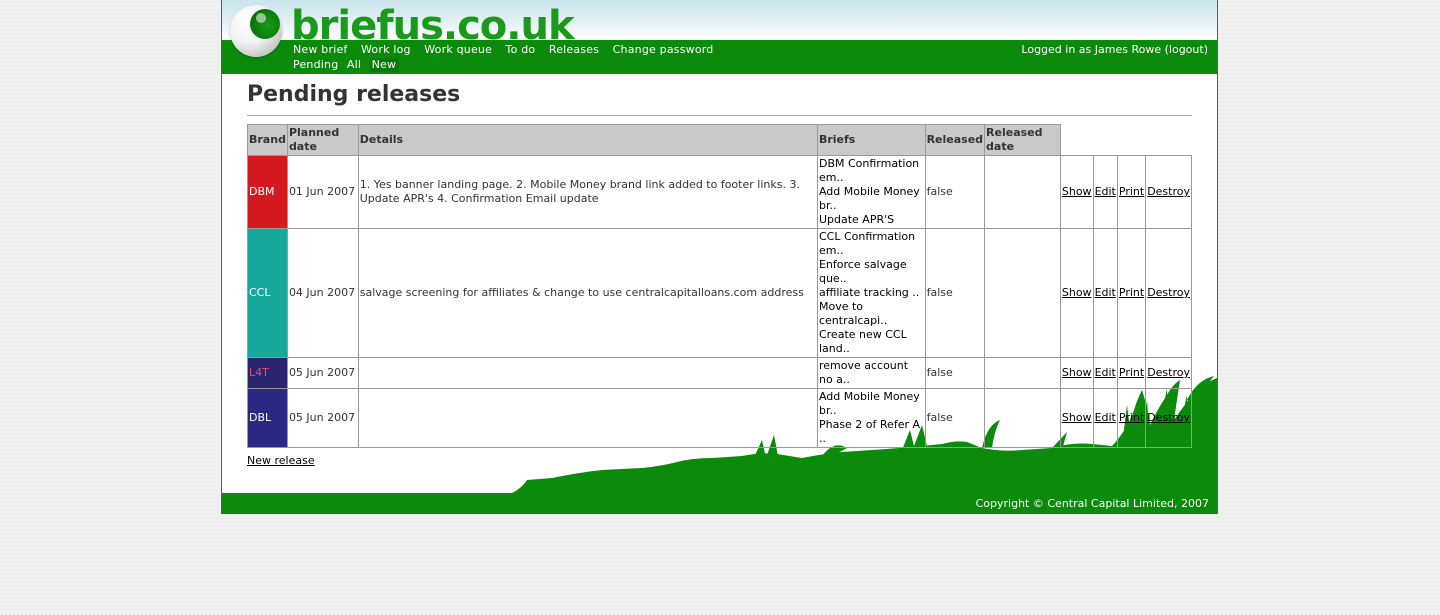 Image resolution: width=1440 pixels, height=615 pixels. What do you see at coordinates (320, 49) in the screenshot?
I see `nav-new-brief: New brief` at bounding box center [320, 49].